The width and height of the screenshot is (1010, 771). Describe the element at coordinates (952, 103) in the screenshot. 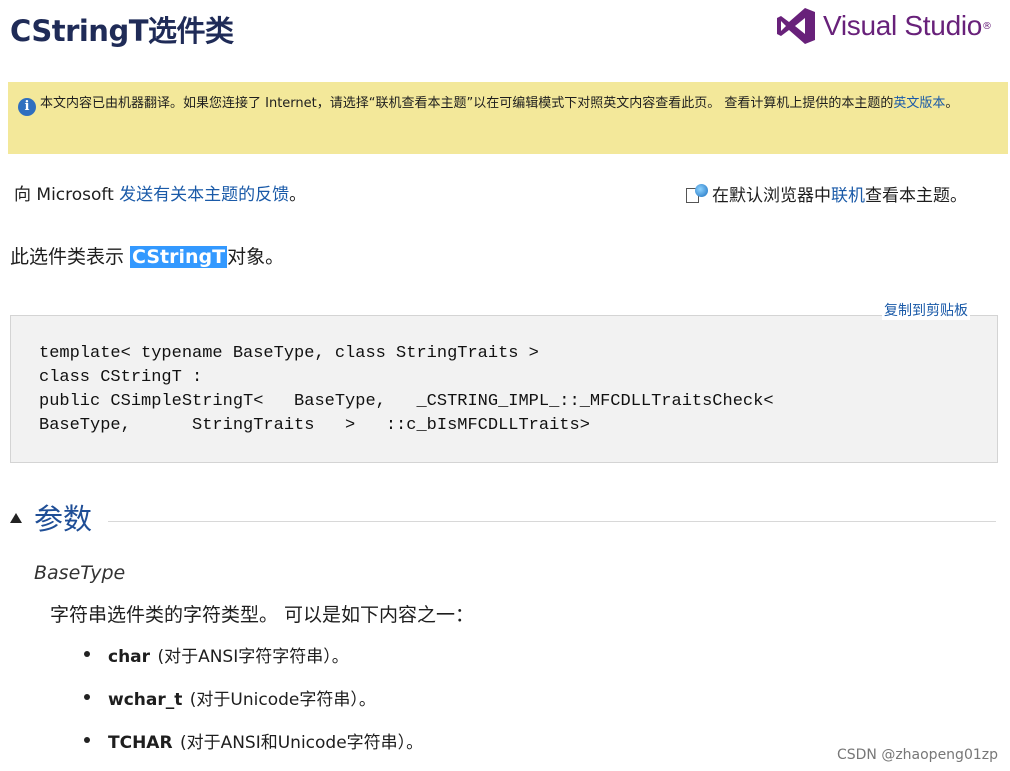

I see `notice-text-end: 。` at that location.